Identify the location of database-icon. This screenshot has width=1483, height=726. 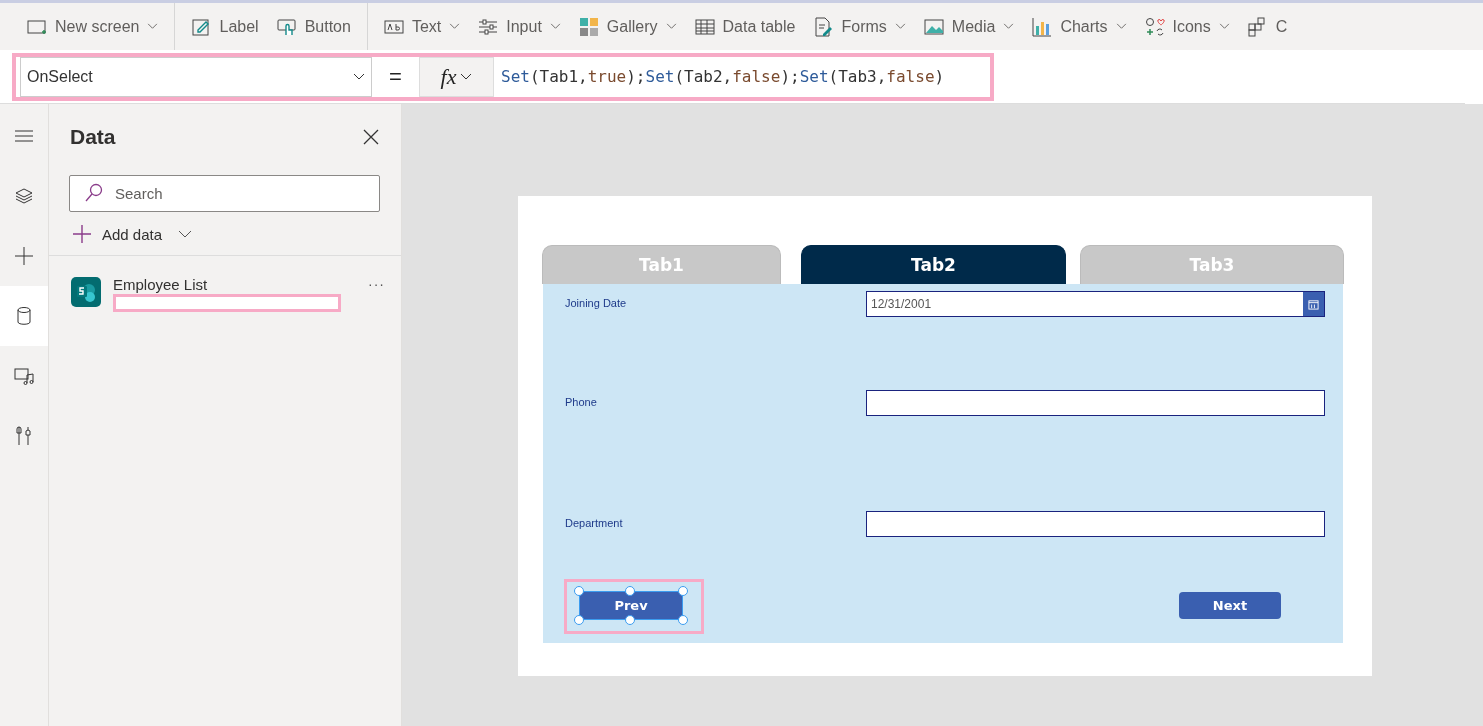
(24, 316).